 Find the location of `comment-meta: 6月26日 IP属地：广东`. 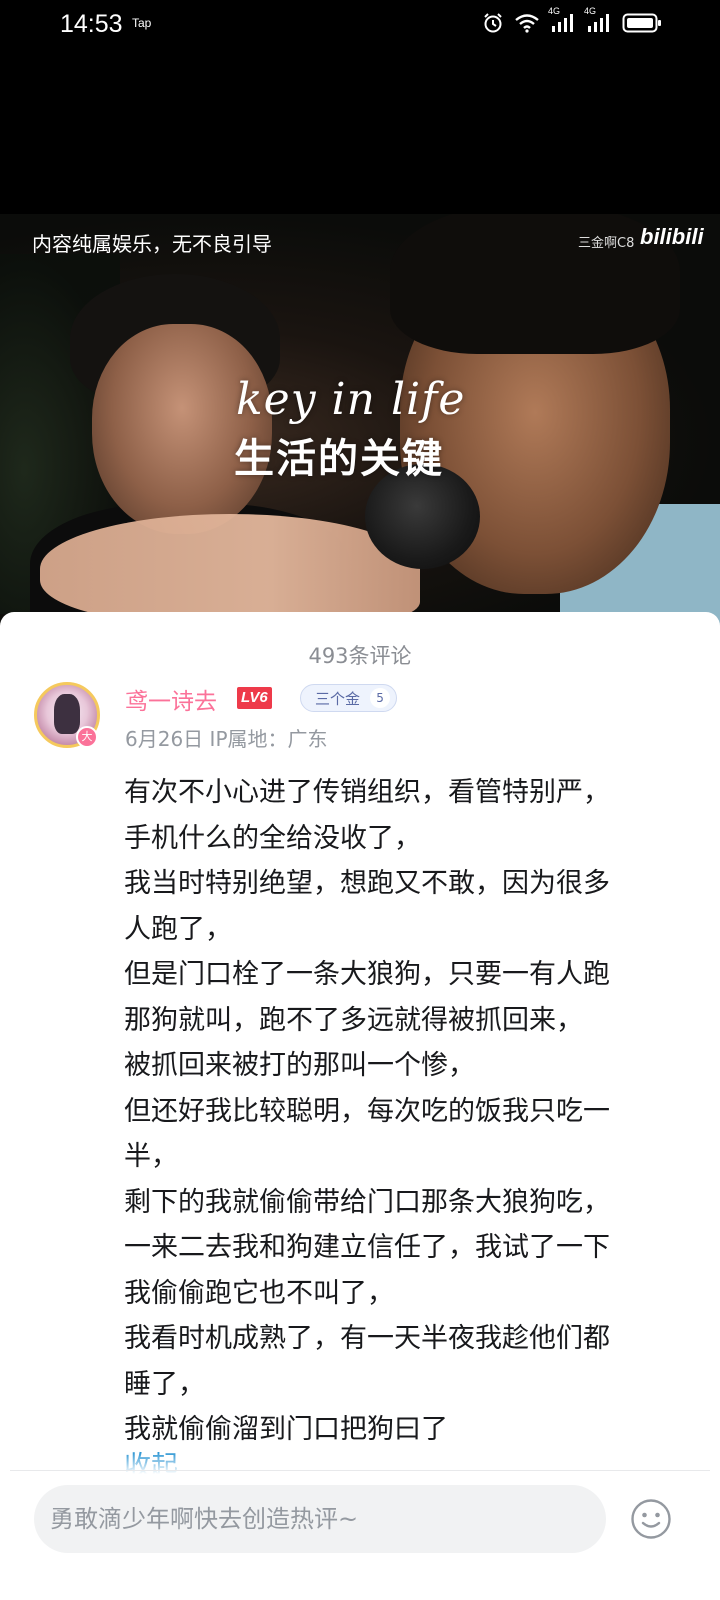

comment-meta: 6月26日 IP属地：广东 is located at coordinates (226, 737).